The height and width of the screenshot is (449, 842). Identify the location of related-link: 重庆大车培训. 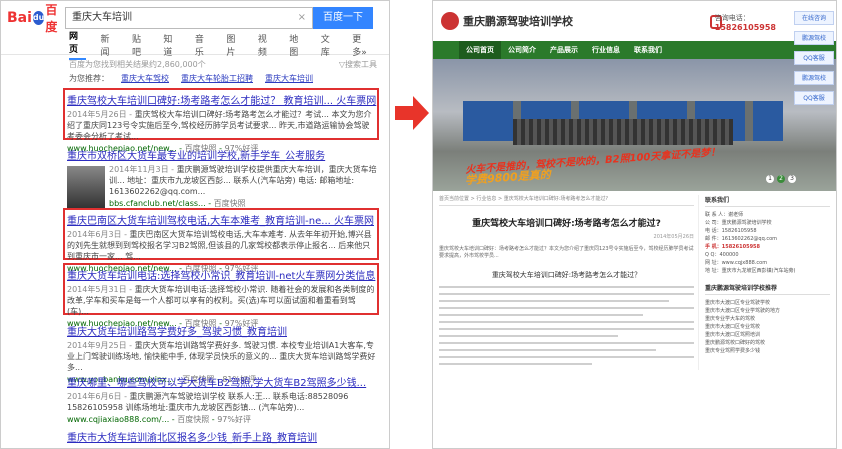
(289, 78).